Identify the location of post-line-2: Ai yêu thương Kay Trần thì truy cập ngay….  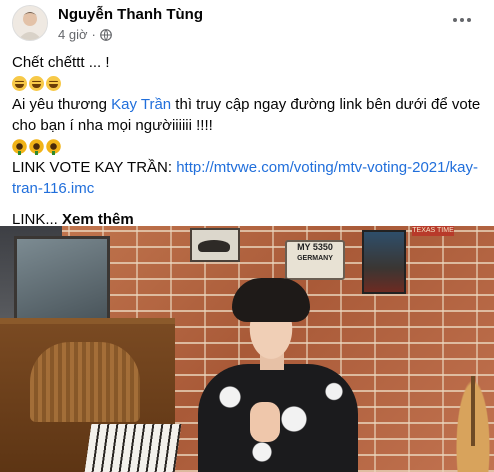
(248, 104).